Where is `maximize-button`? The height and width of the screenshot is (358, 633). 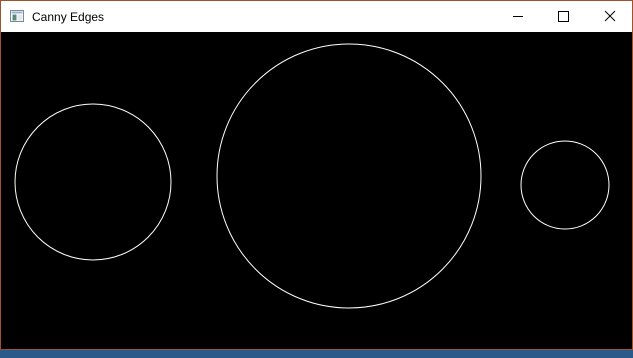 maximize-button is located at coordinates (564, 16).